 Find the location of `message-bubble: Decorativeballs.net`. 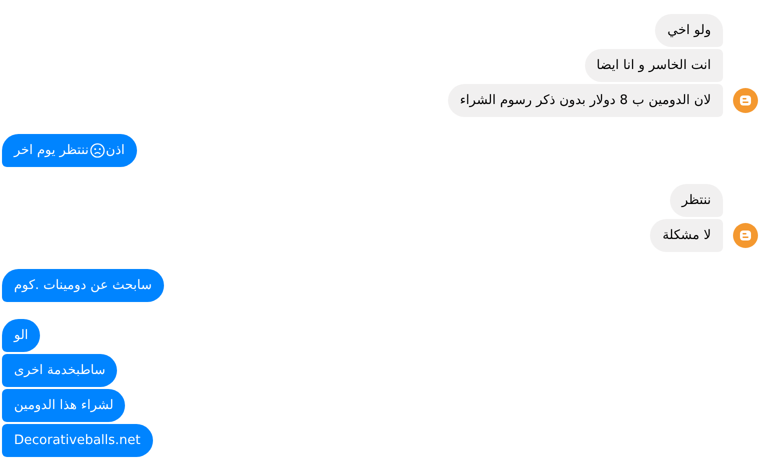

message-bubble: Decorativeballs.net is located at coordinates (77, 440).